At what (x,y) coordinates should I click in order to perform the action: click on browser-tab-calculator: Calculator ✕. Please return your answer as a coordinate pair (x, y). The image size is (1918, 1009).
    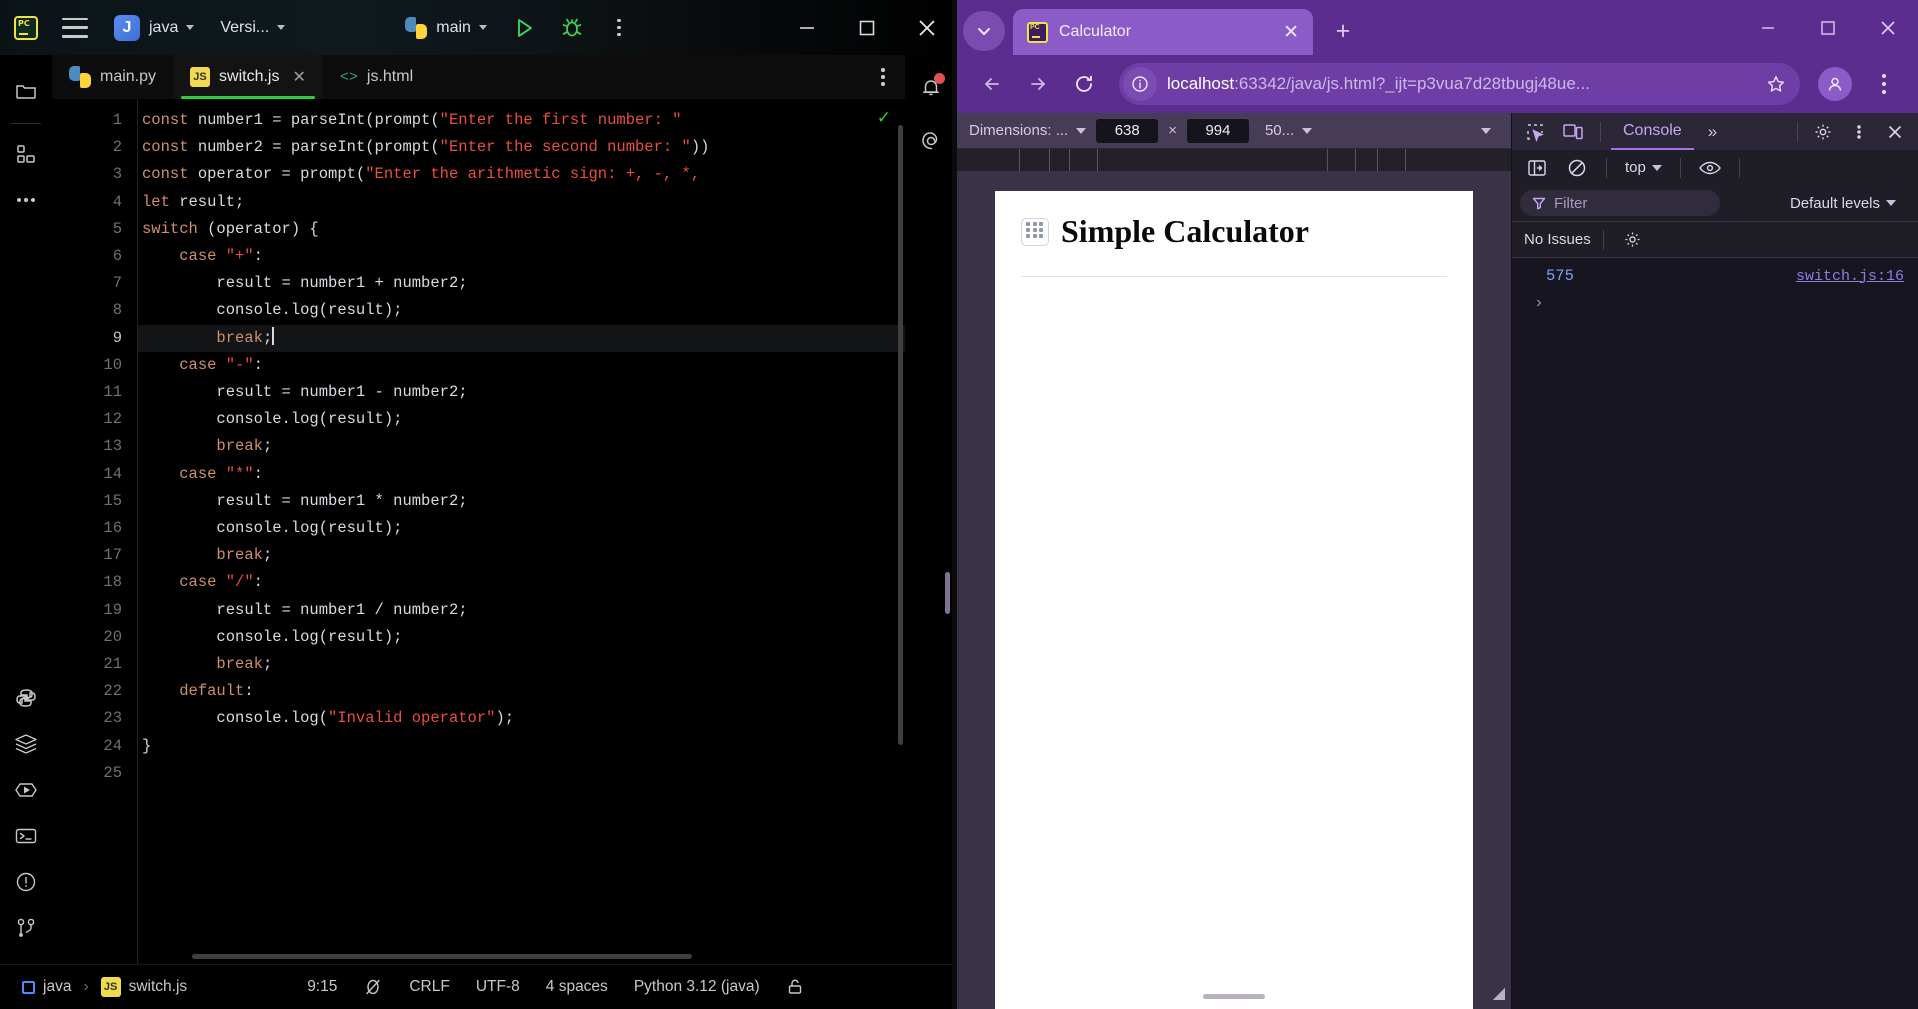
    Looking at the image, I should click on (1163, 32).